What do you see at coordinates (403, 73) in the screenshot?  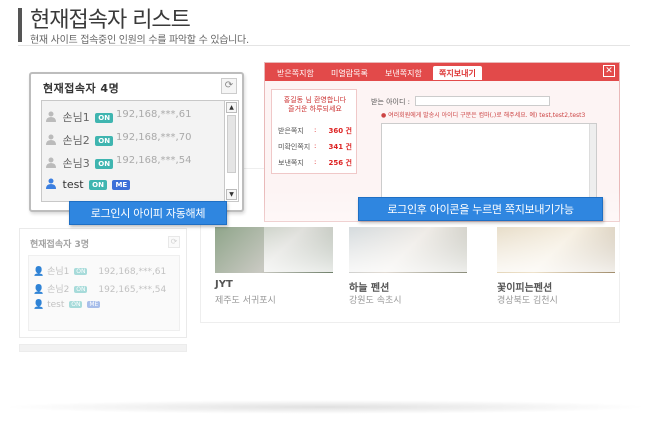 I see `tab-sent: 보낸쪽지함` at bounding box center [403, 73].